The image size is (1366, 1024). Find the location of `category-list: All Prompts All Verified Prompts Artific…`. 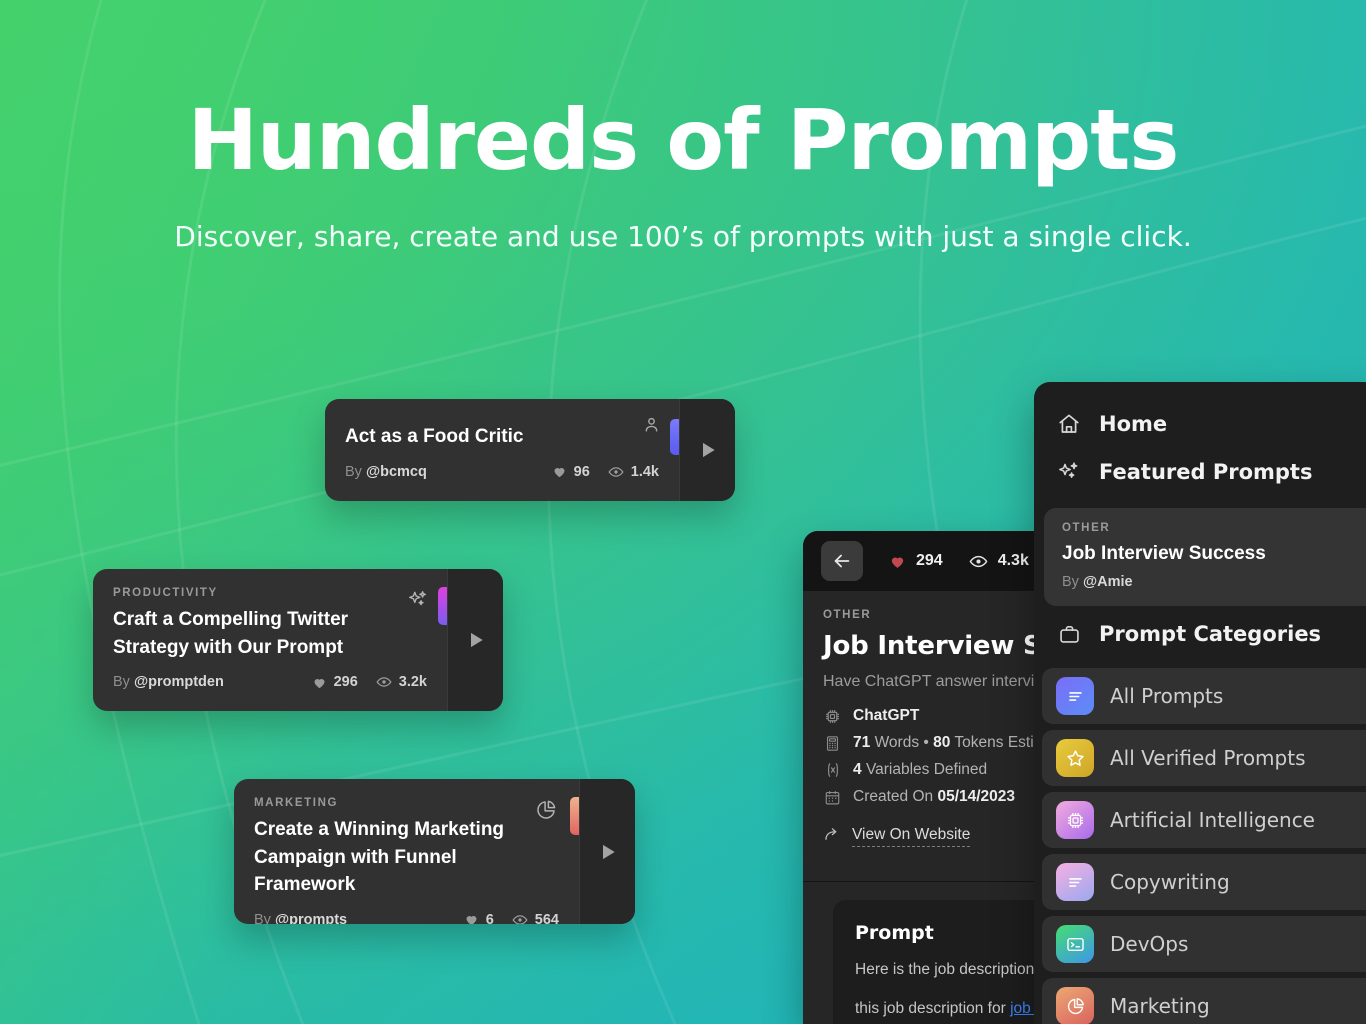

category-list: All Prompts All Verified Prompts Artific… is located at coordinates (1200, 846).